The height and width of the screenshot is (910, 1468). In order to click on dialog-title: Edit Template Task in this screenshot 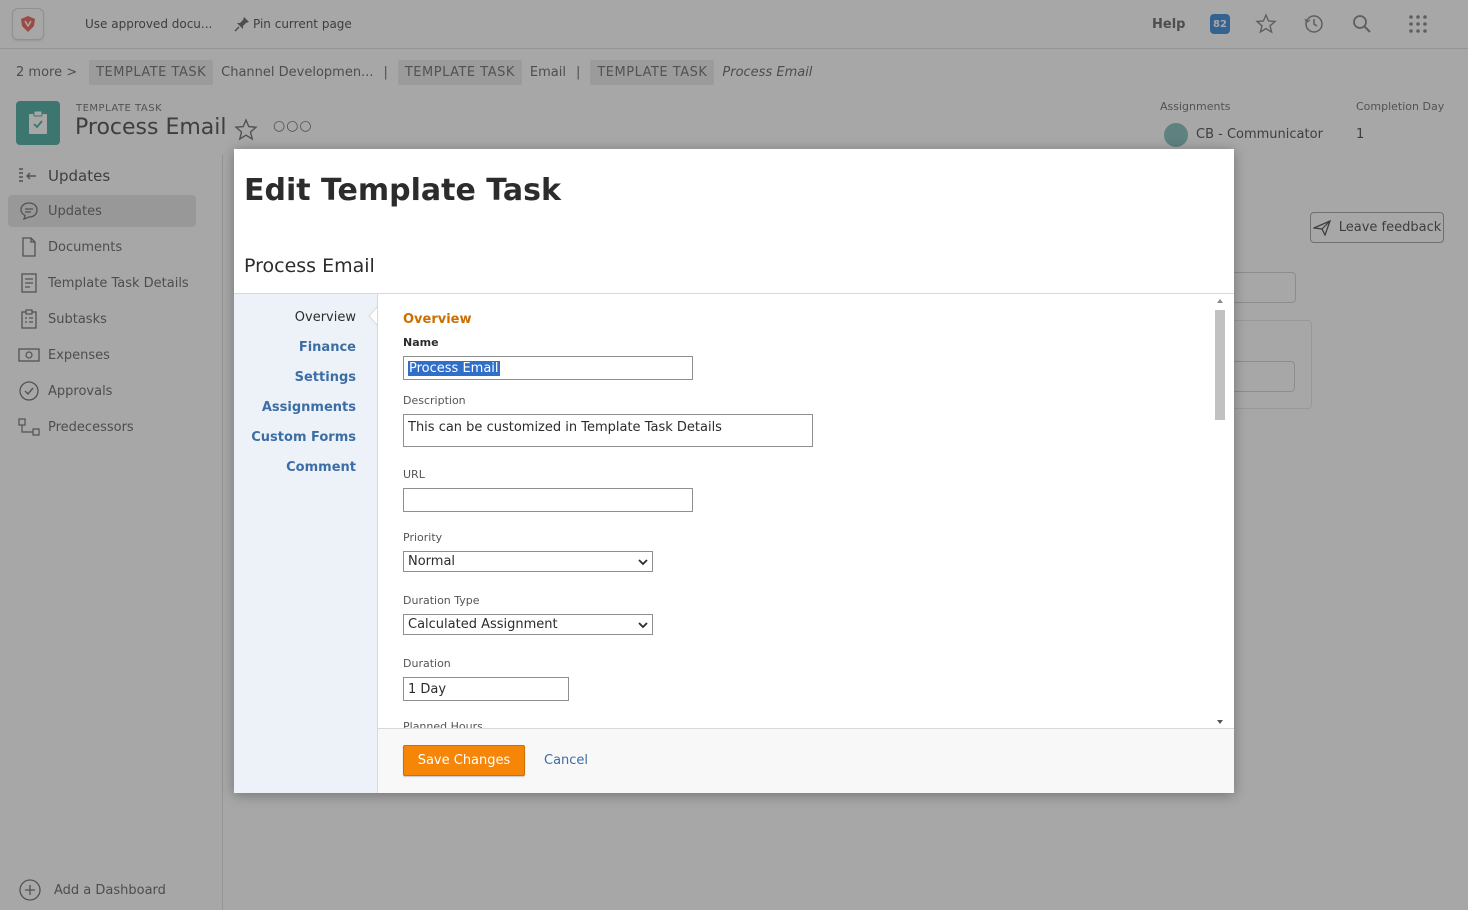, I will do `click(402, 190)`.